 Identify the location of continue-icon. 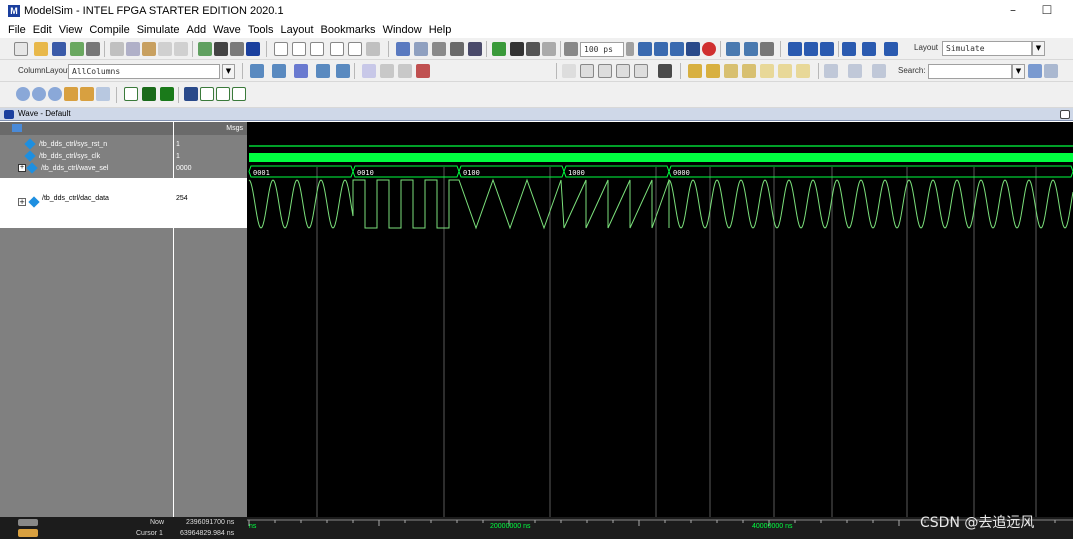
(661, 49).